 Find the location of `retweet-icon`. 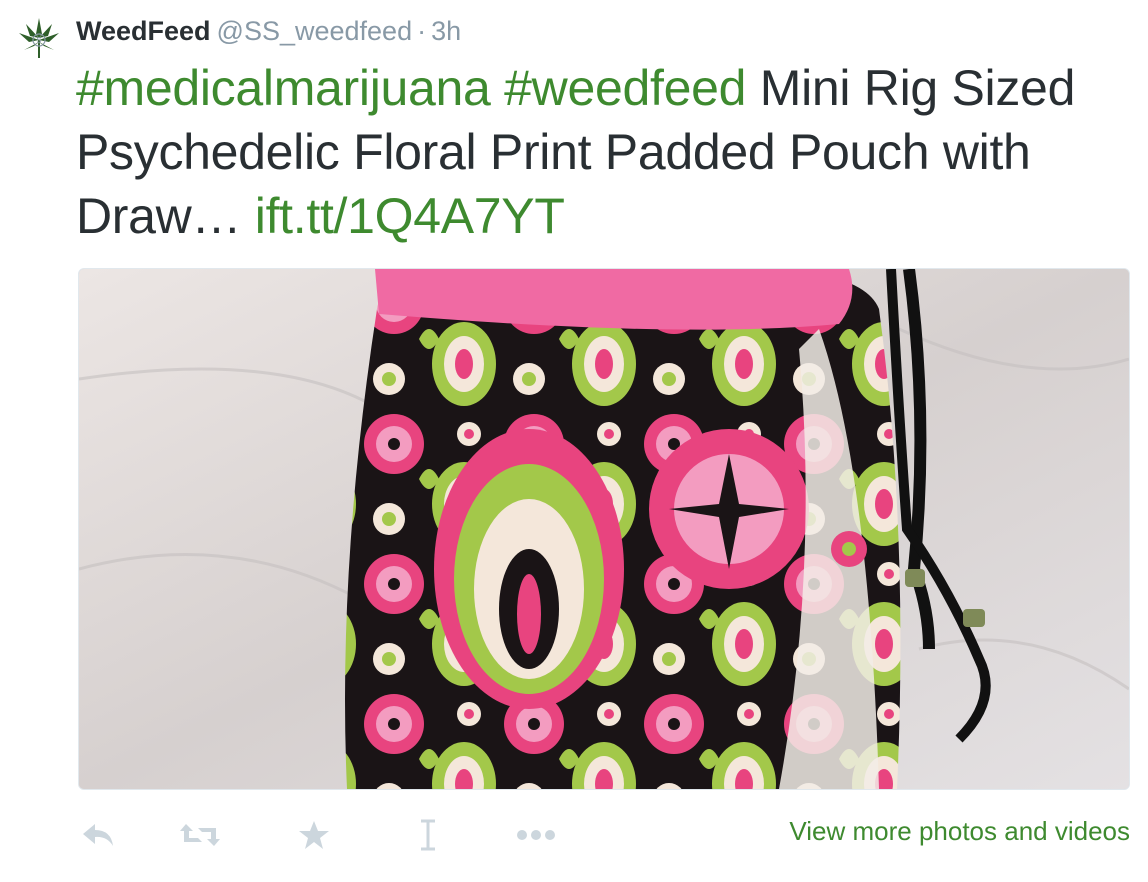

retweet-icon is located at coordinates (200, 835).